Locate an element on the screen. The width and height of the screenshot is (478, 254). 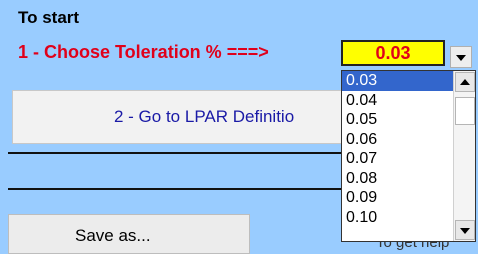
option-0-09: 0.09 is located at coordinates (397, 198).